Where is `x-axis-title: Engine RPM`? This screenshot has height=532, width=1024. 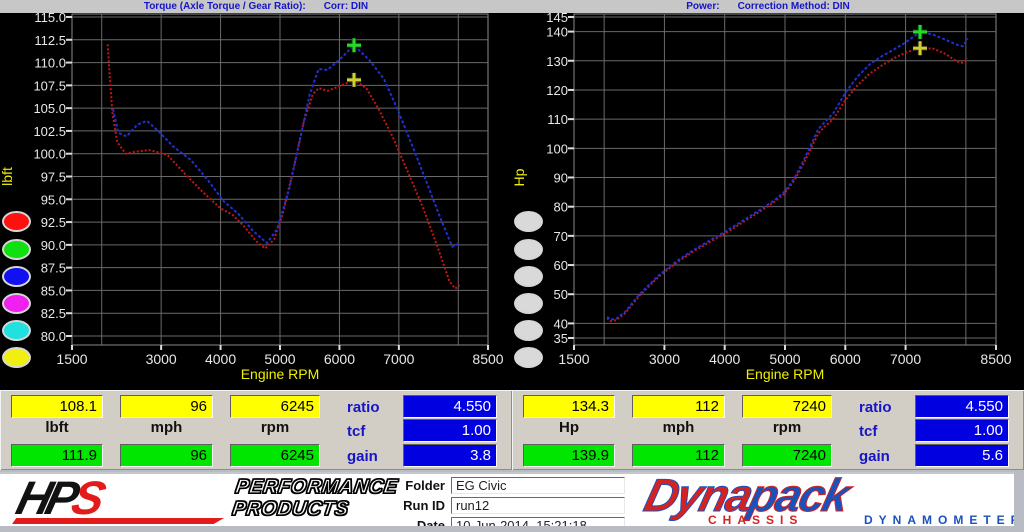 x-axis-title: Engine RPM is located at coordinates (785, 374).